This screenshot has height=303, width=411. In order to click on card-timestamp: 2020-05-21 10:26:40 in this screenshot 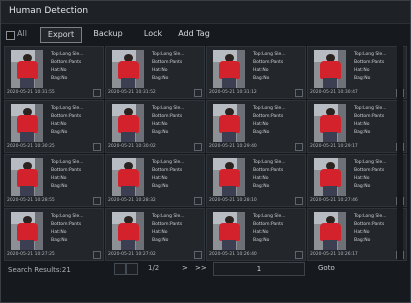, I will do `click(233, 254)`.